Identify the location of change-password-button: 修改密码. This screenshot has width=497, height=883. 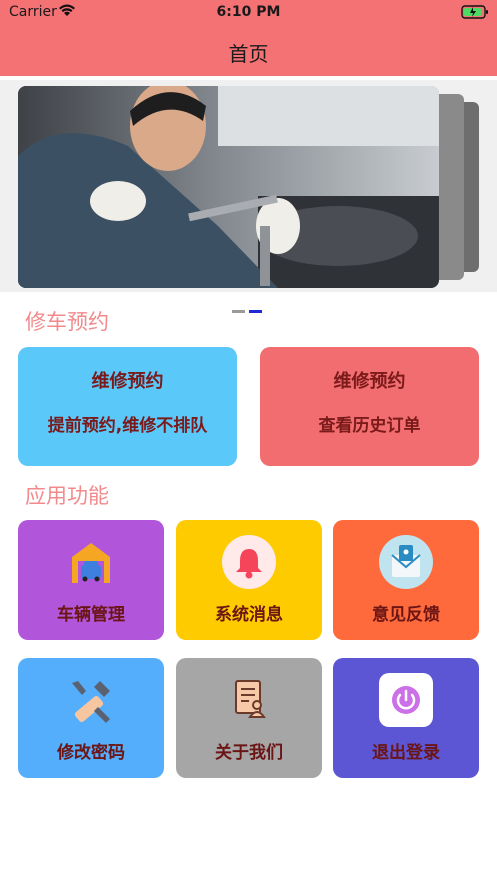
(91, 718).